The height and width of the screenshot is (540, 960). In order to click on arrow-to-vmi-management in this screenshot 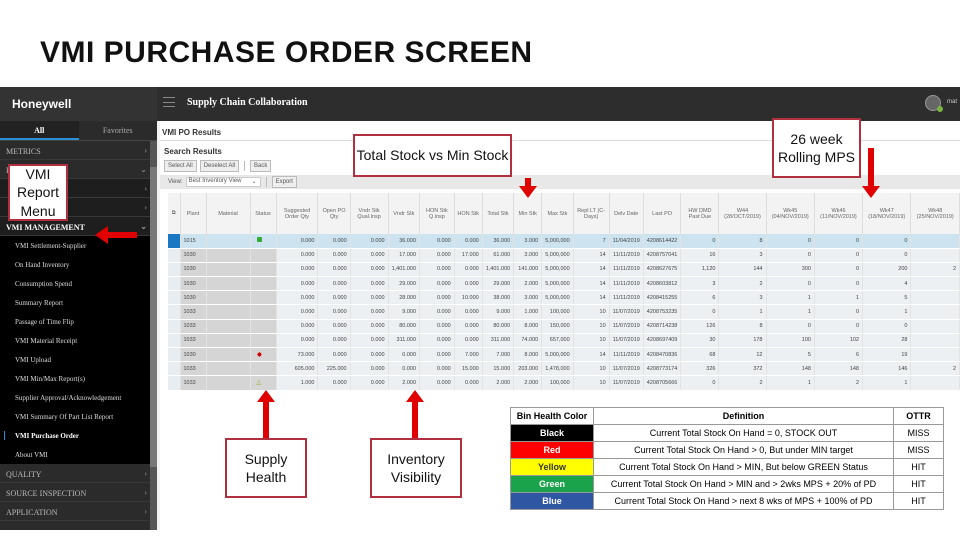, I will do `click(116, 235)`.